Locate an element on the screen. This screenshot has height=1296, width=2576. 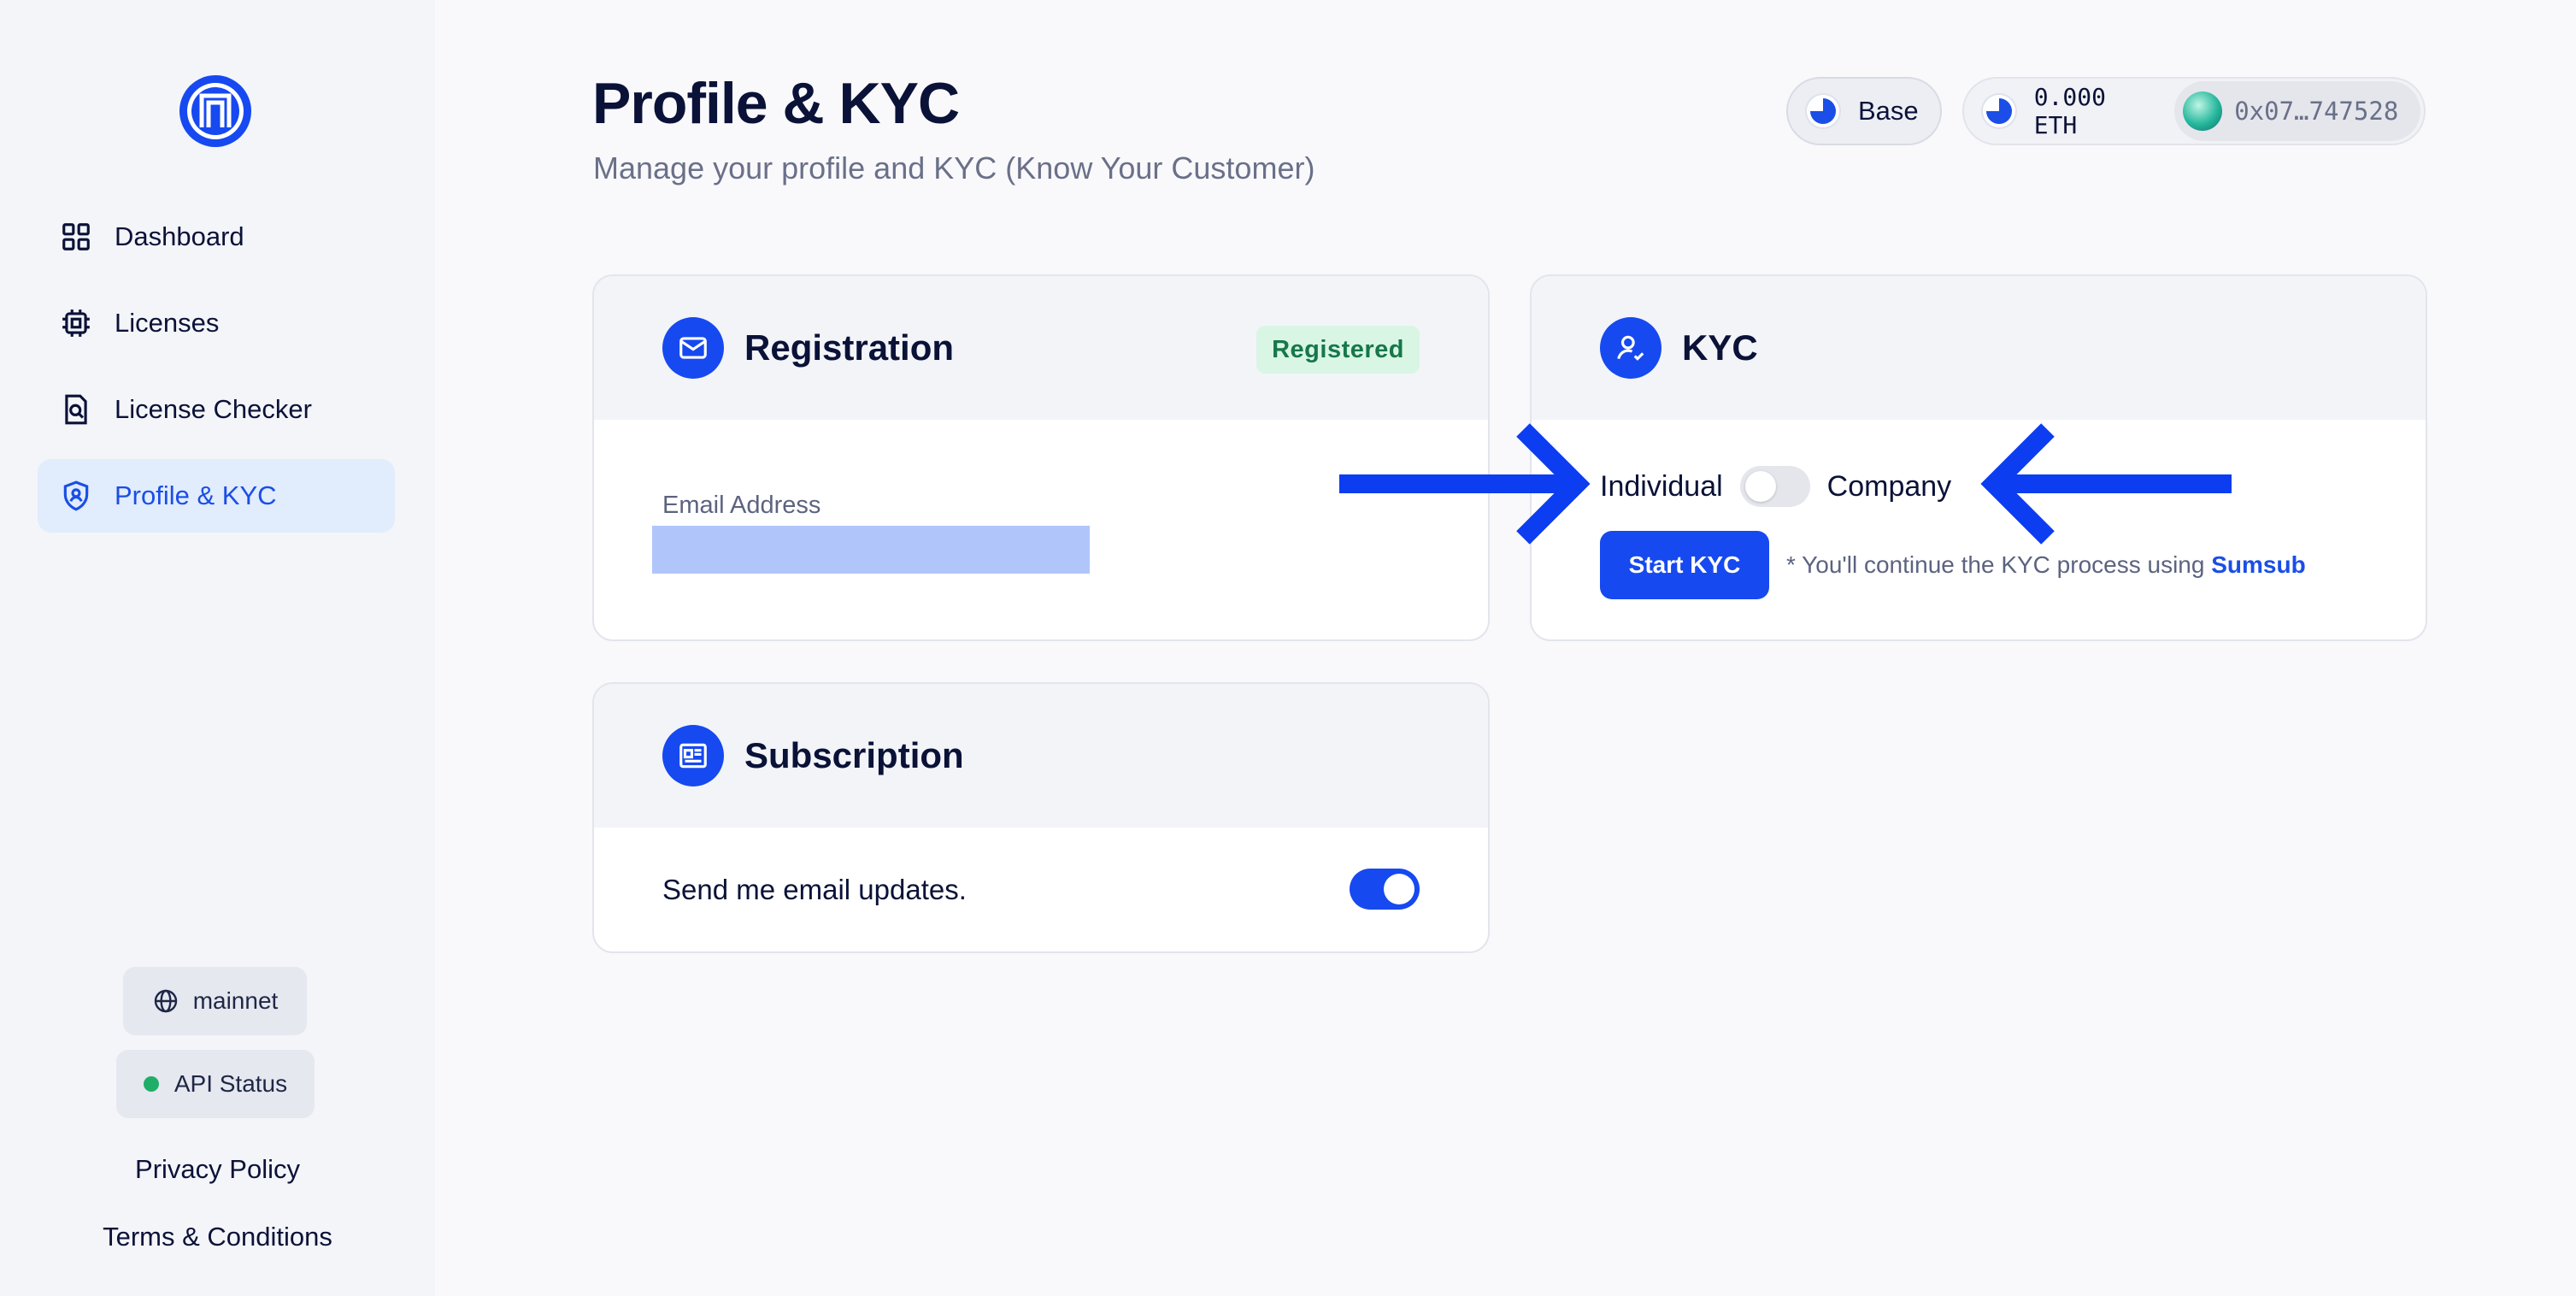
user-shield-icon is located at coordinates (76, 496).